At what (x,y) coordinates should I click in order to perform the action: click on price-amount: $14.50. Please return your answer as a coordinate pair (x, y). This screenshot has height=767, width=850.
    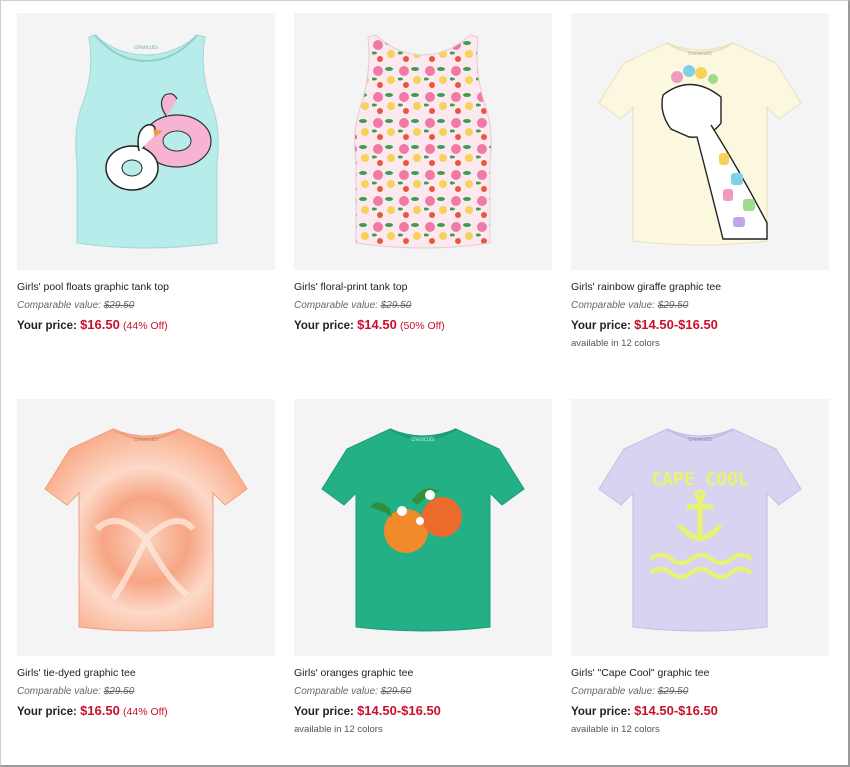
    Looking at the image, I should click on (377, 324).